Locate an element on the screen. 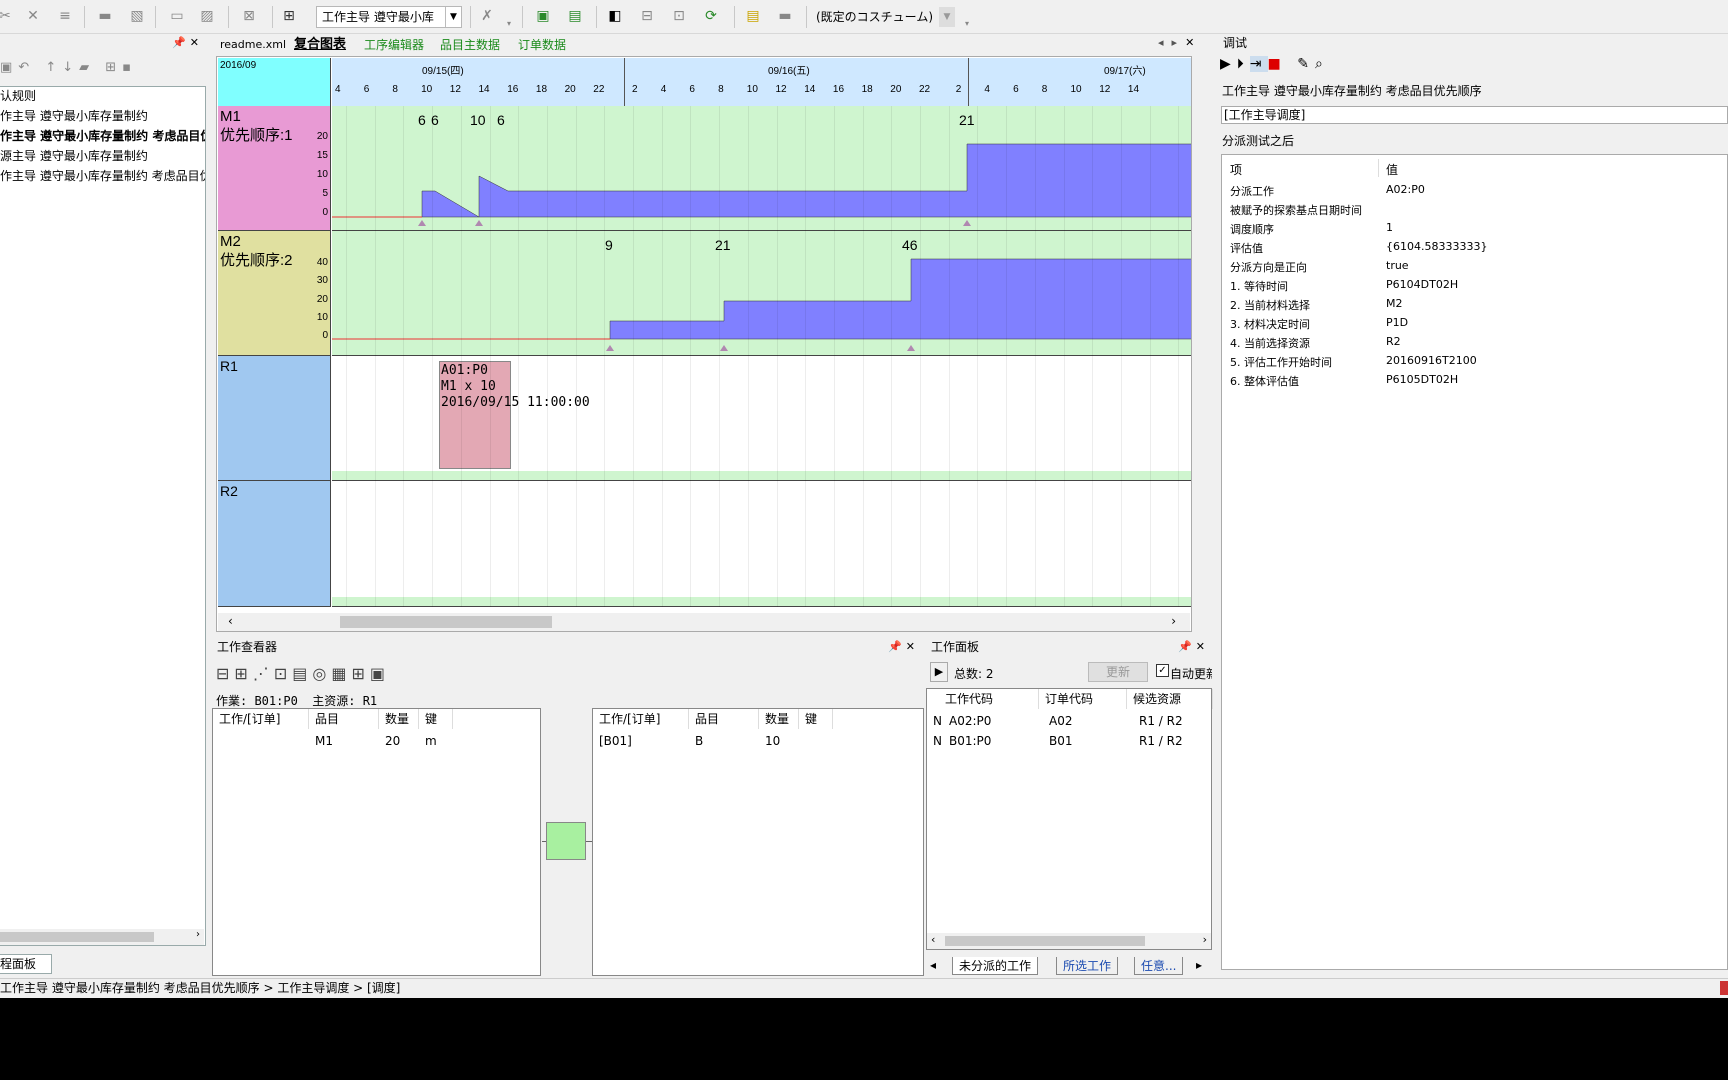  auto-update-checkbox: ✓ is located at coordinates (1162, 670).